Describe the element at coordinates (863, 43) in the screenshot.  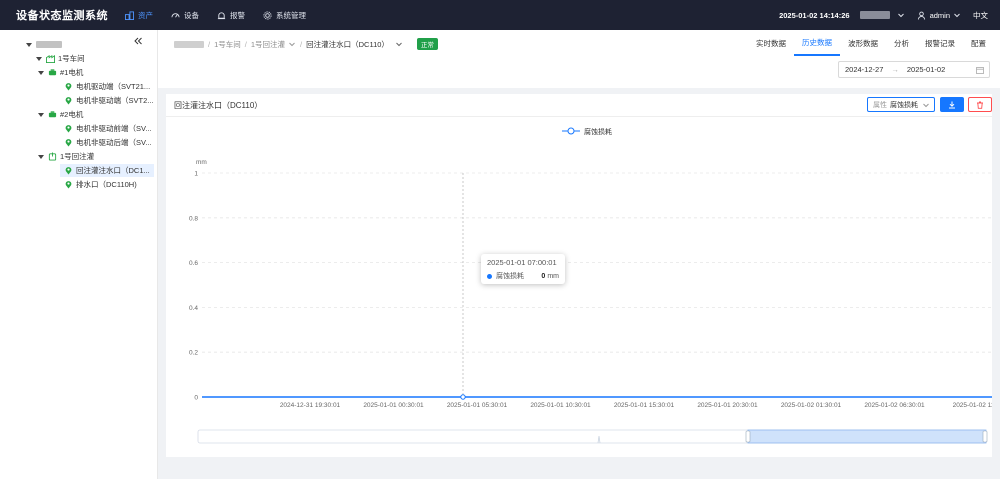
I see `tab-waveform: 波形数据` at that location.